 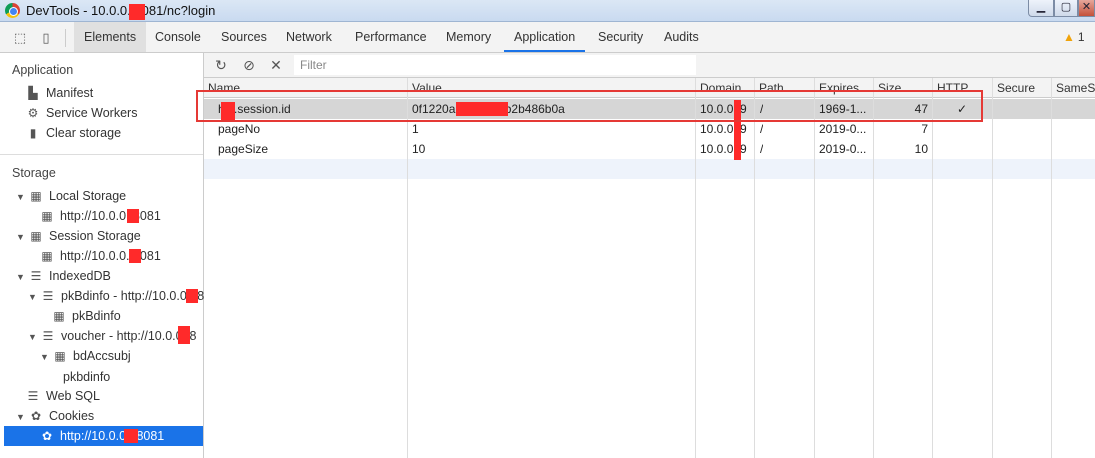 I want to click on column-secure: Secure, so click(x=1016, y=88).